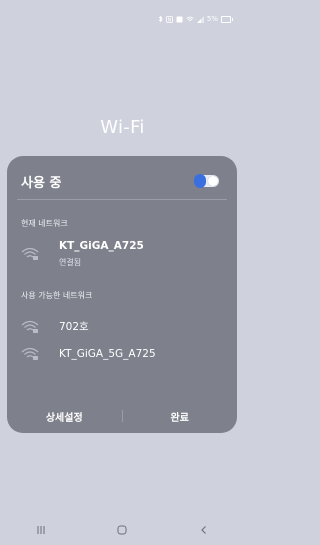 This screenshot has height=545, width=320. I want to click on current-network-status: 연결됨, so click(70, 262).